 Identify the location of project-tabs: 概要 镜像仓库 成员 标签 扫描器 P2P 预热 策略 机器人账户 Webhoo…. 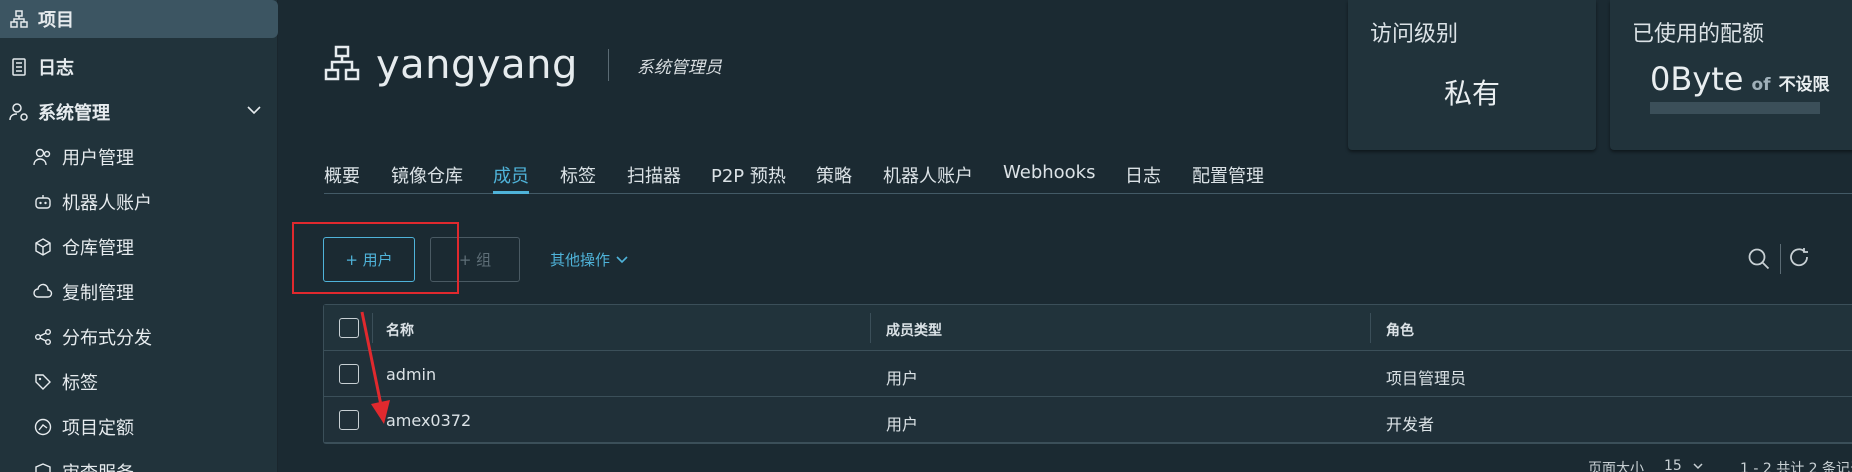
(1088, 176).